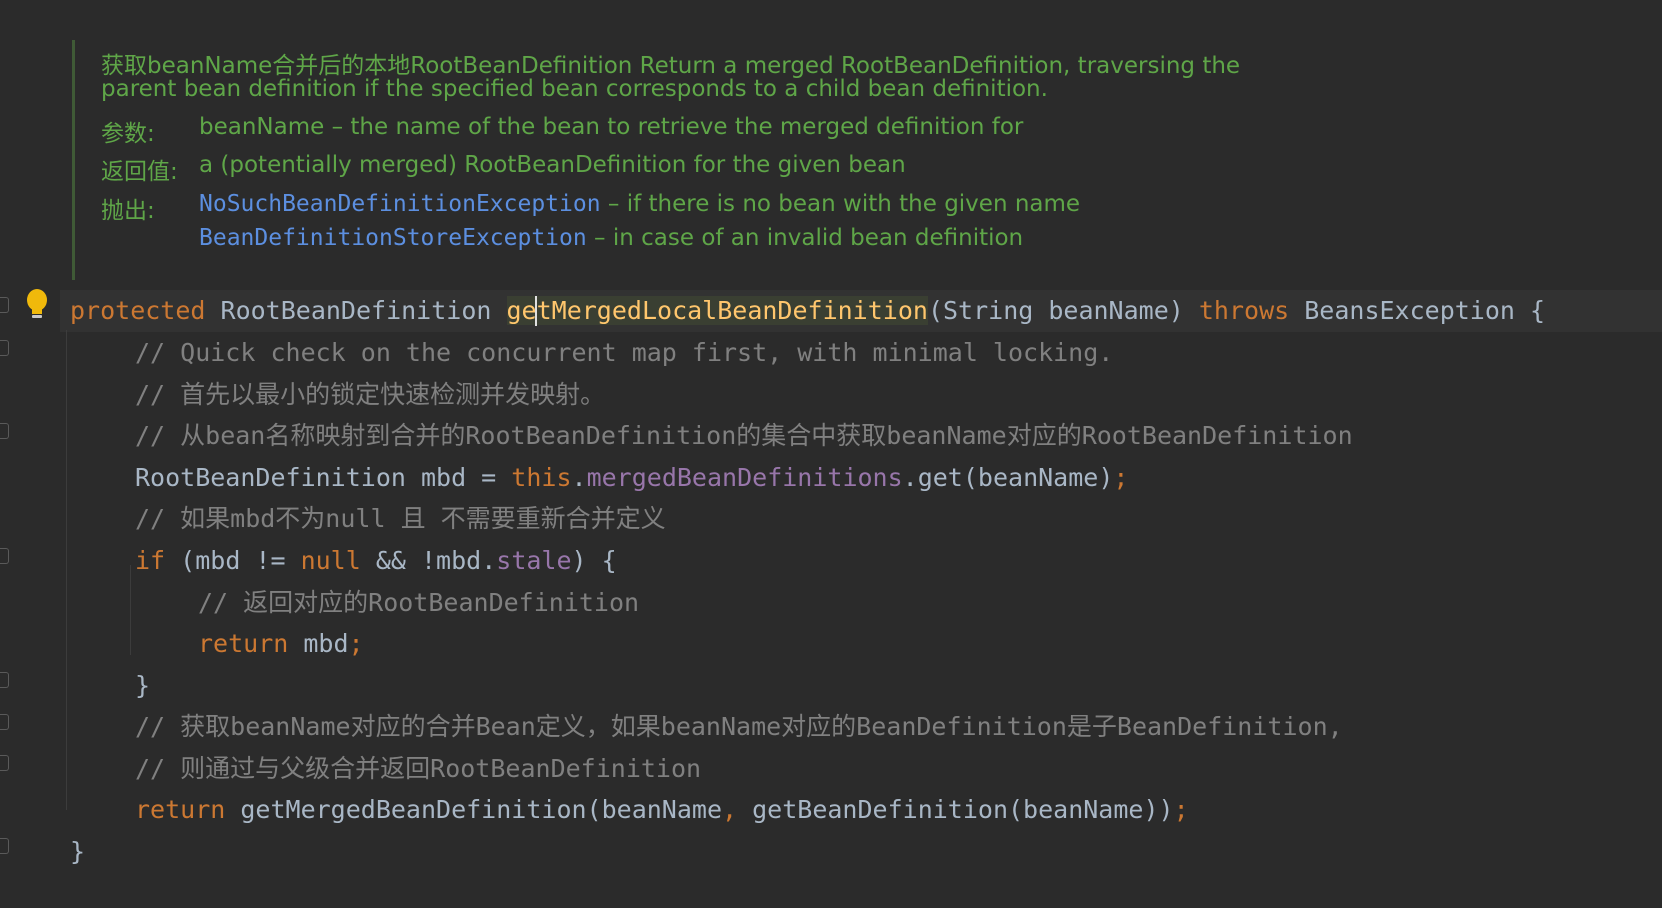 The width and height of the screenshot is (1662, 908). I want to click on comment-line: // 首先以最小的锁定快速检测并发映射。, so click(370, 395).